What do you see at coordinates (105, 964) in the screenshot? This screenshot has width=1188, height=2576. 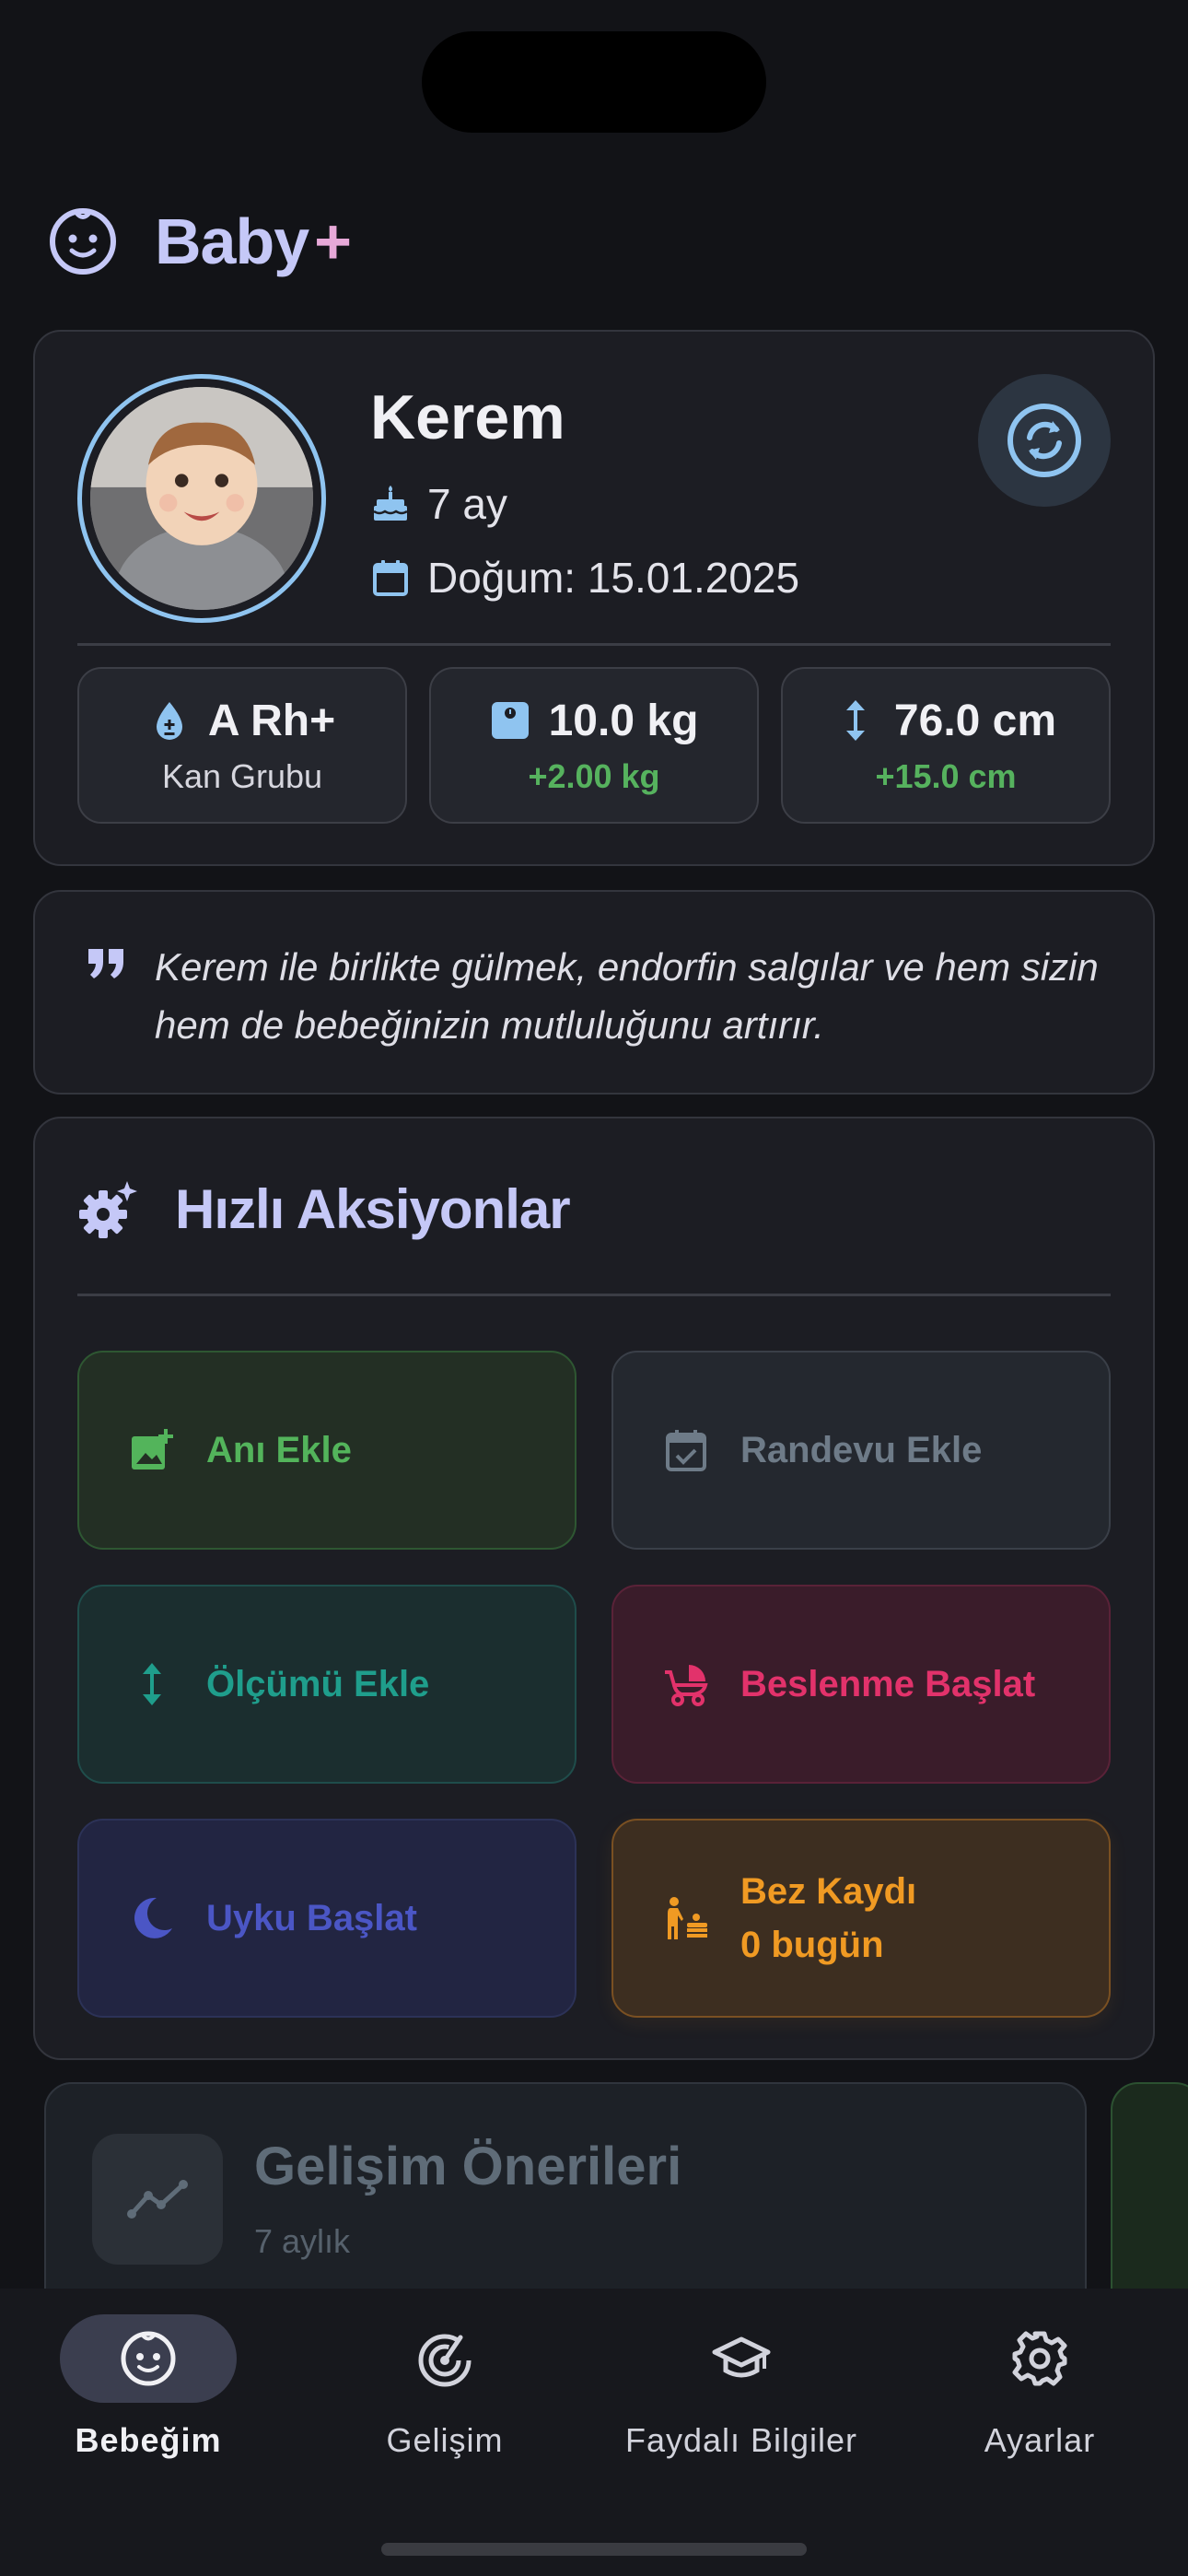 I see `quote-icon` at bounding box center [105, 964].